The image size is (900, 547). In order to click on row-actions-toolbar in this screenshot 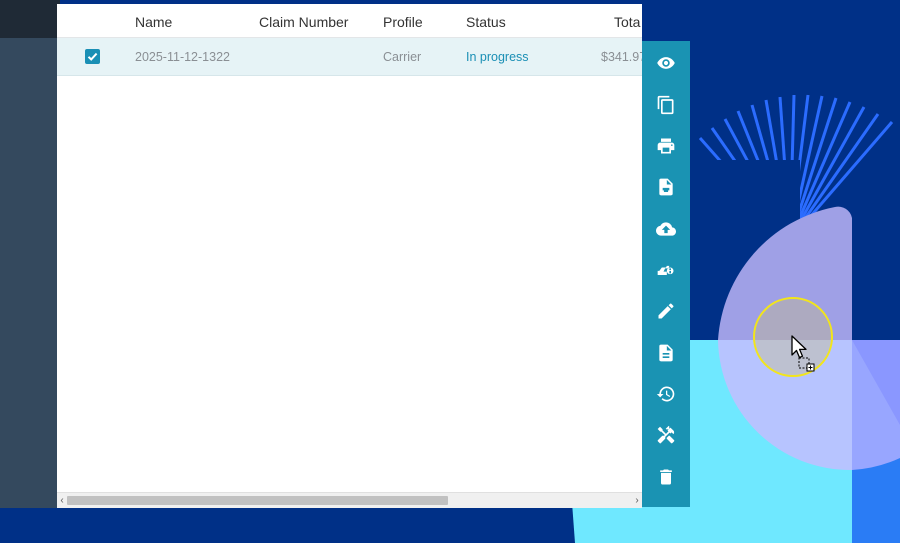, I will do `click(666, 274)`.